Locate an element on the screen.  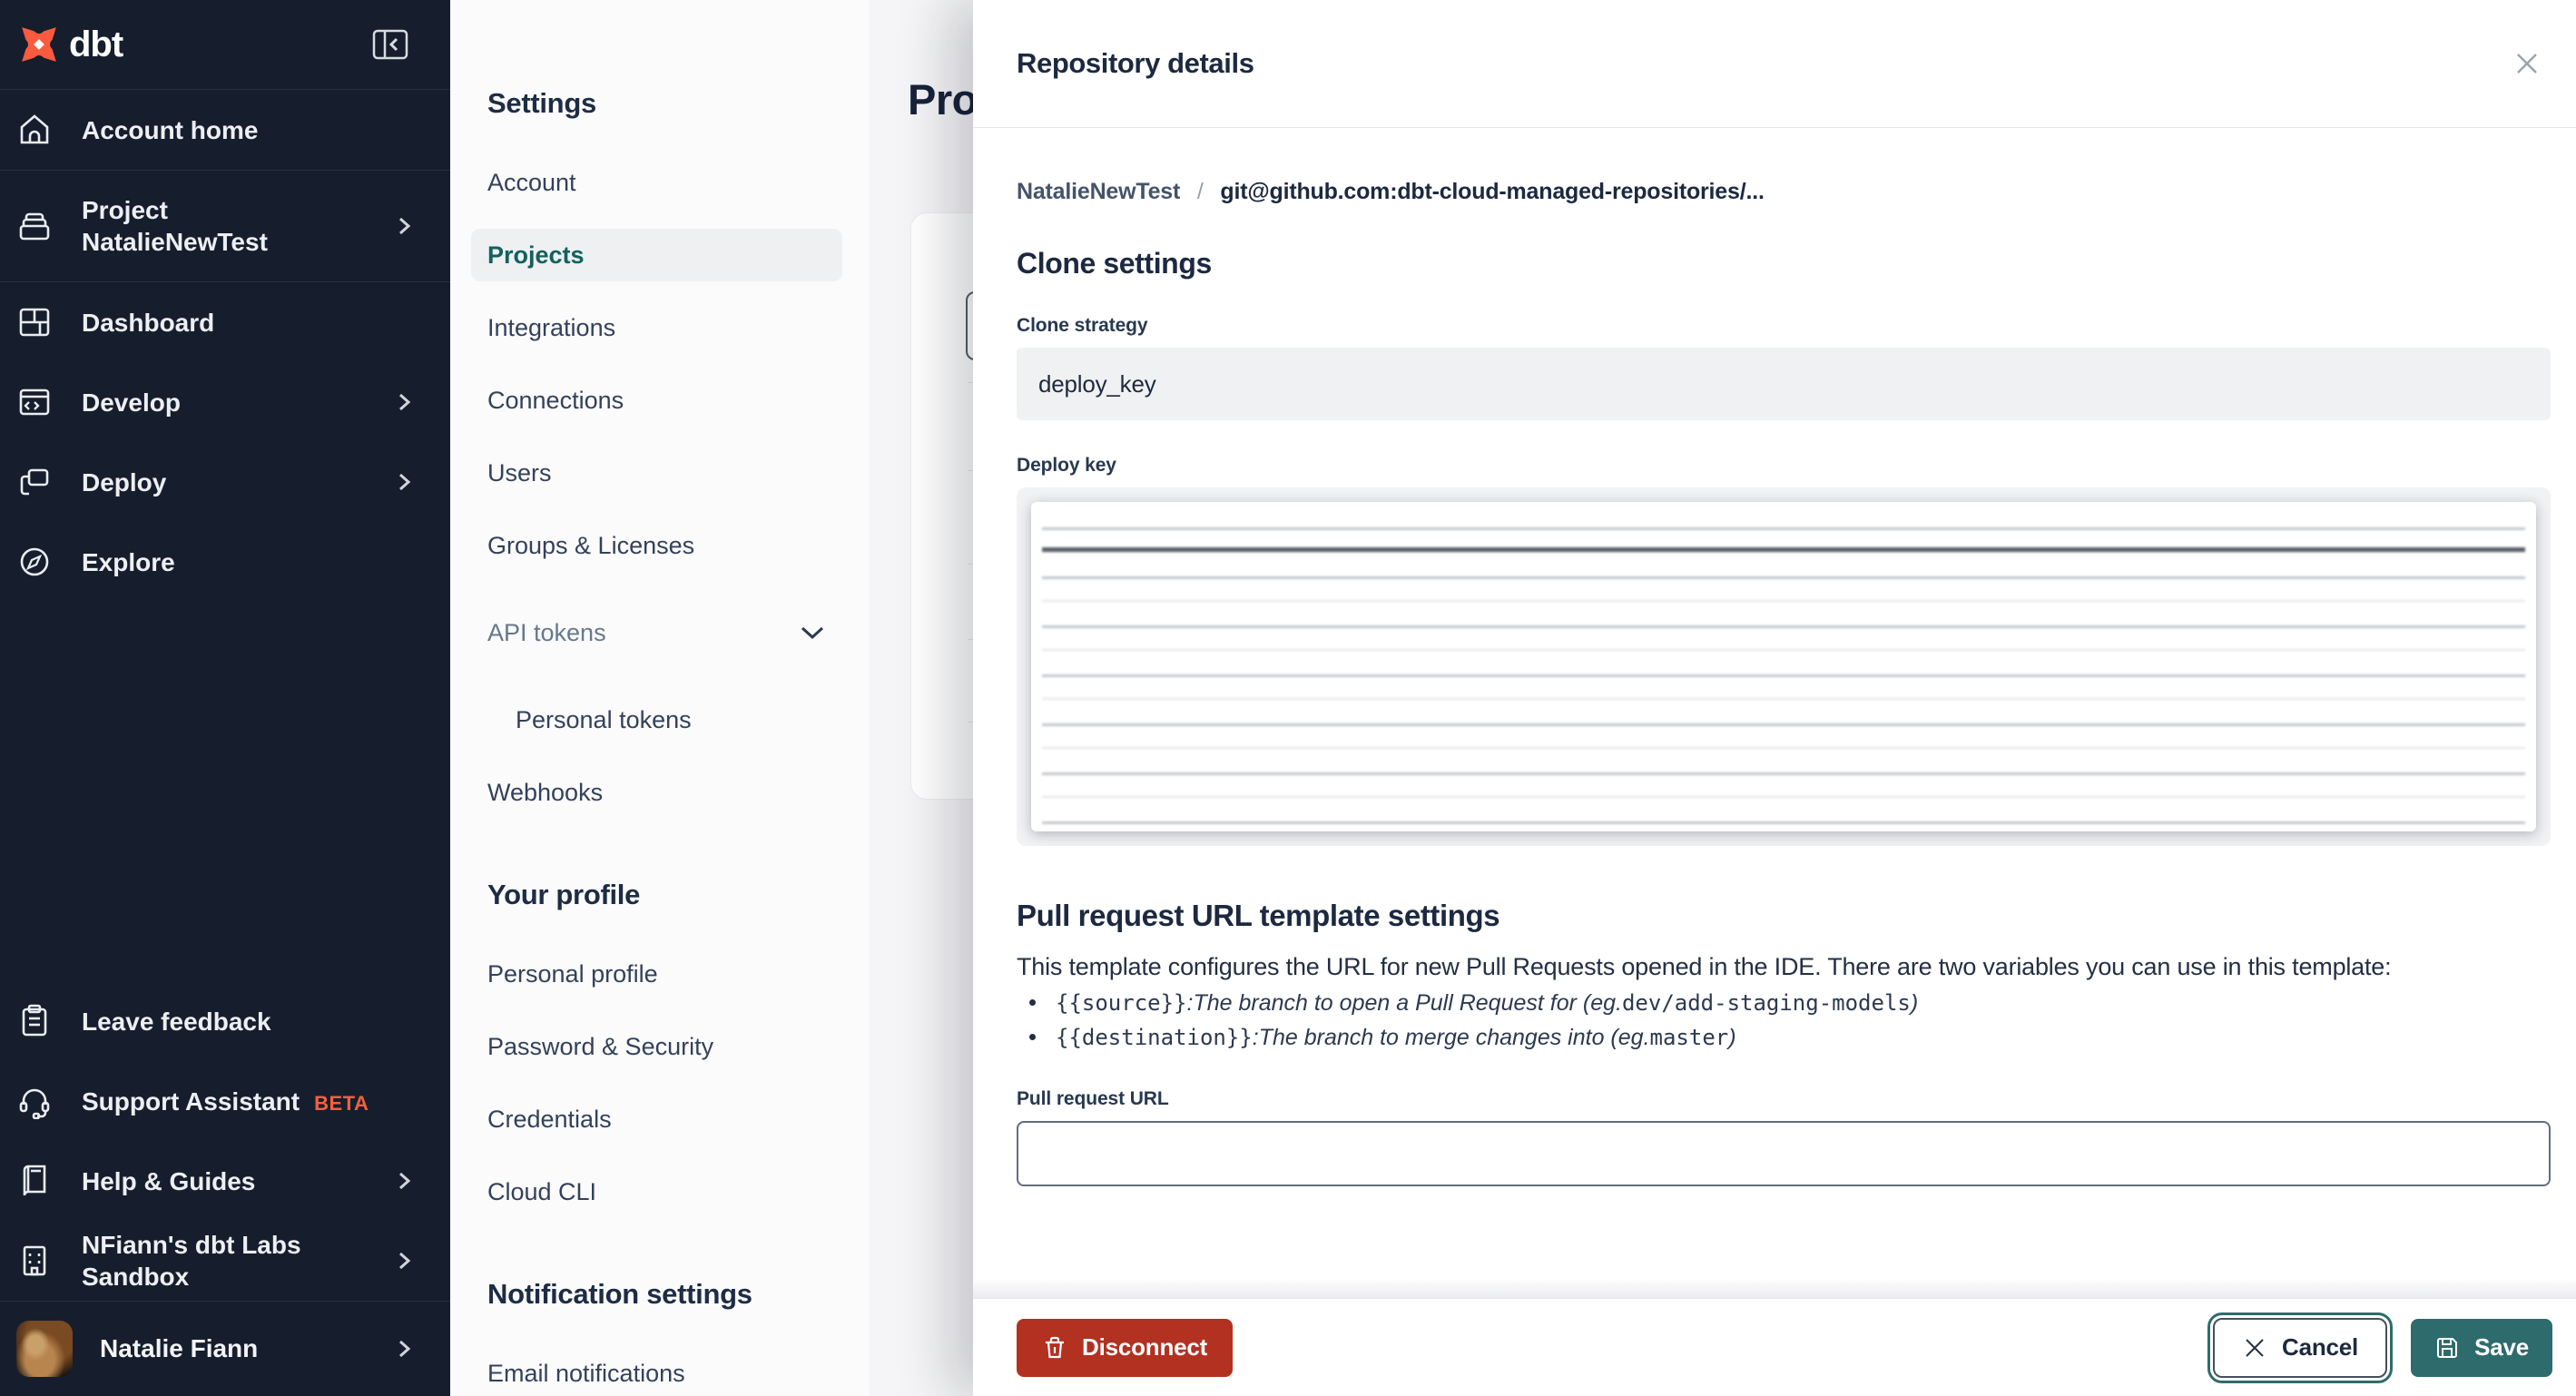
close-icon is located at coordinates (2527, 63).